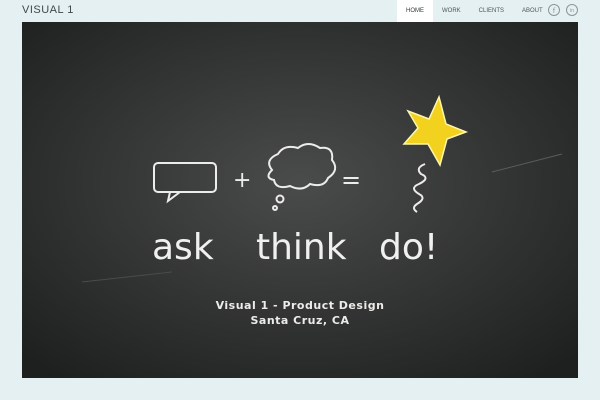 Image resolution: width=600 pixels, height=400 pixels. I want to click on caption-location: Santa Cruz, CA, so click(300, 320).